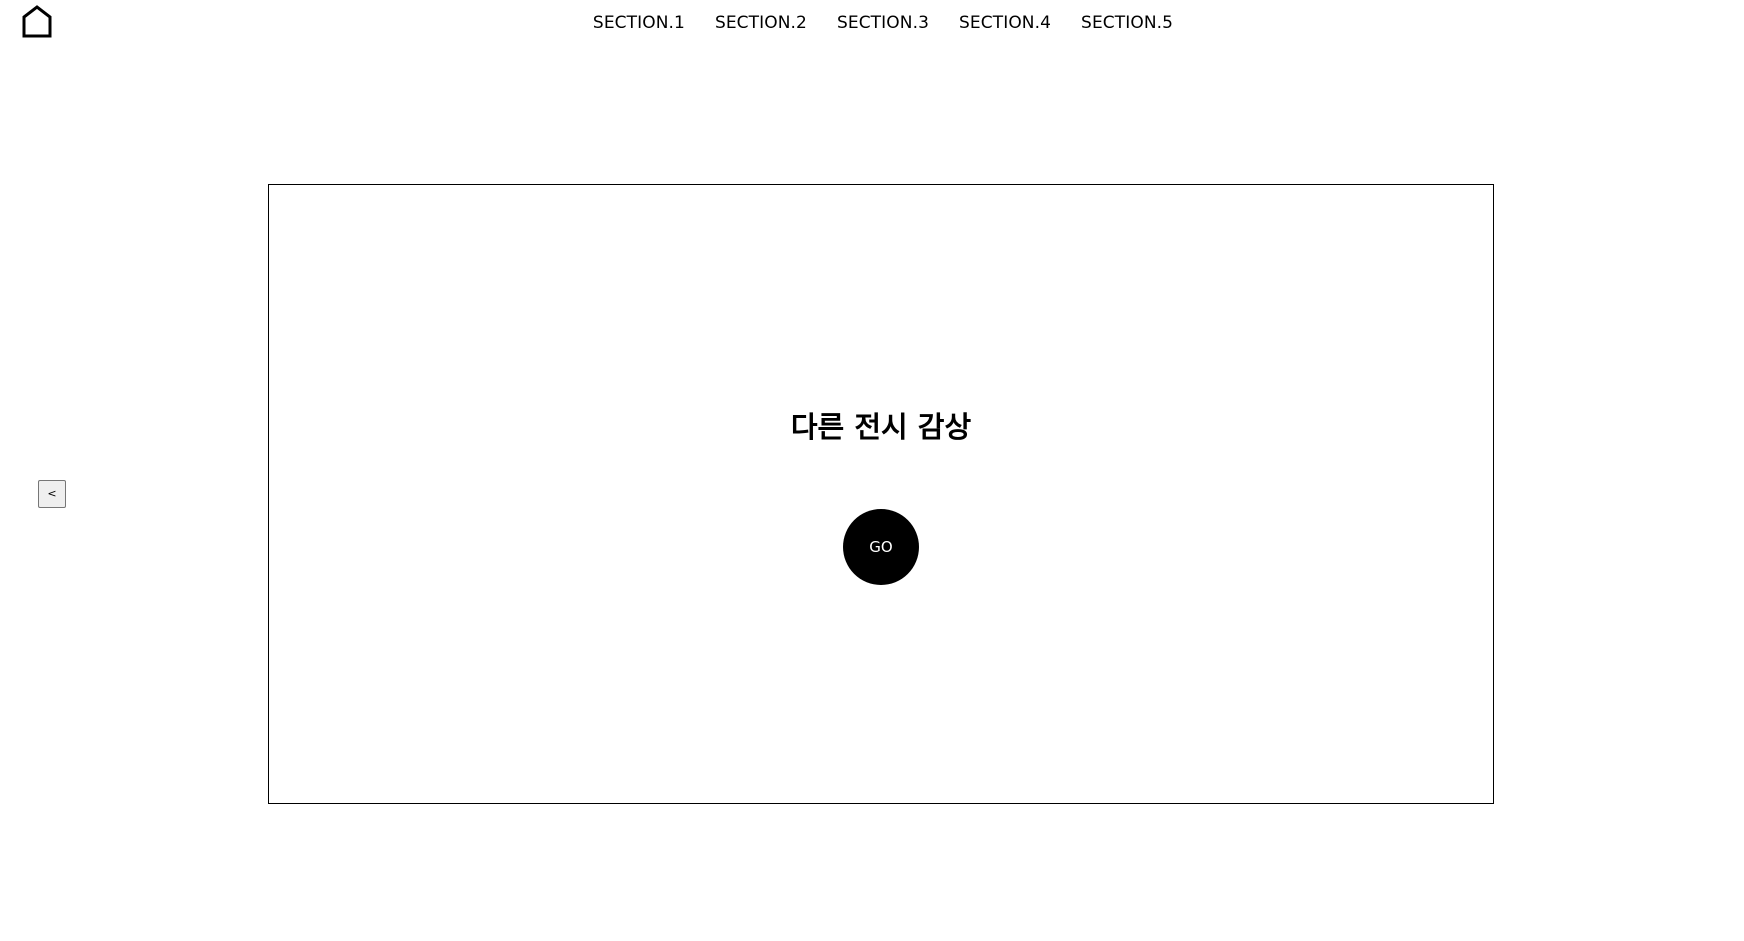 This screenshot has width=1744, height=941. I want to click on nav-section-5: SECTION.5, so click(1127, 23).